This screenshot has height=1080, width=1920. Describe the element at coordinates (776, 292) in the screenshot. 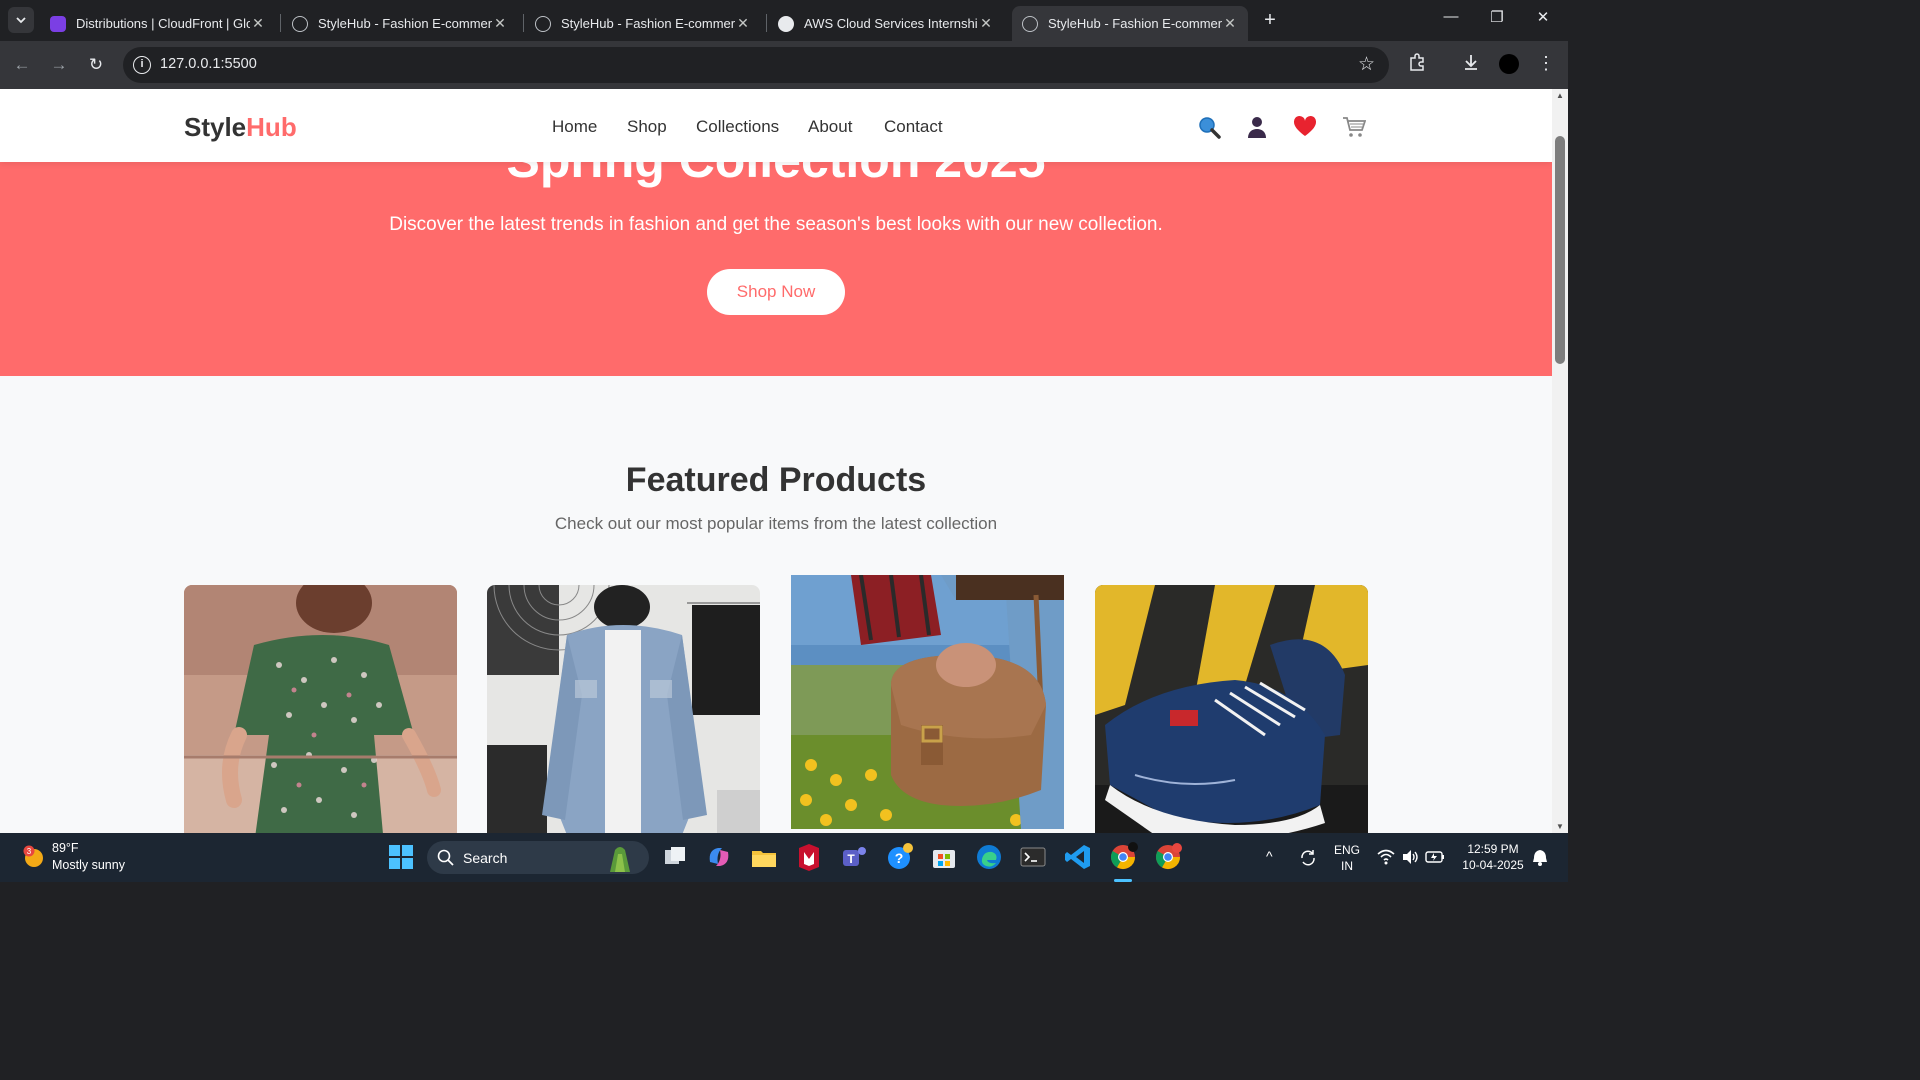

I see `shop-now-button: Shop Now` at that location.